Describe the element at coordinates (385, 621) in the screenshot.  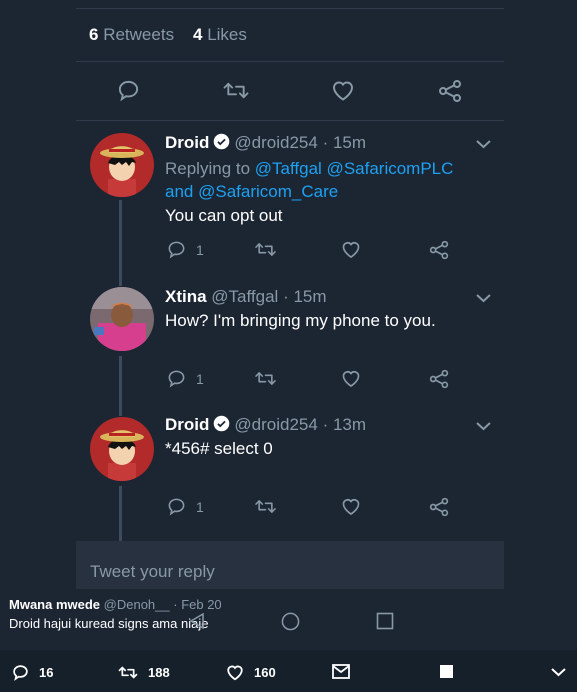
I see `nav-recents-icon` at that location.